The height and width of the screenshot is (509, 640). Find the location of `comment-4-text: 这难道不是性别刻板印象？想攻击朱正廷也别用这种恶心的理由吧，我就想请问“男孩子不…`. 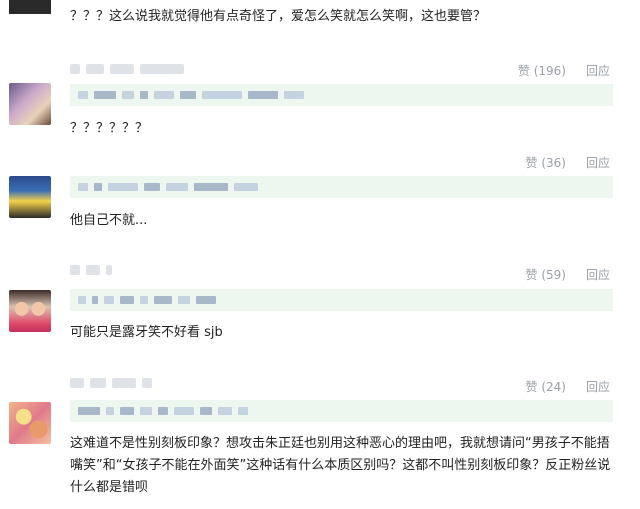

comment-4-text: 这难道不是性别刻板印象？想攻击朱正廷也别用这种恶心的理由吧，我就想请问“男孩子不… is located at coordinates (340, 465).